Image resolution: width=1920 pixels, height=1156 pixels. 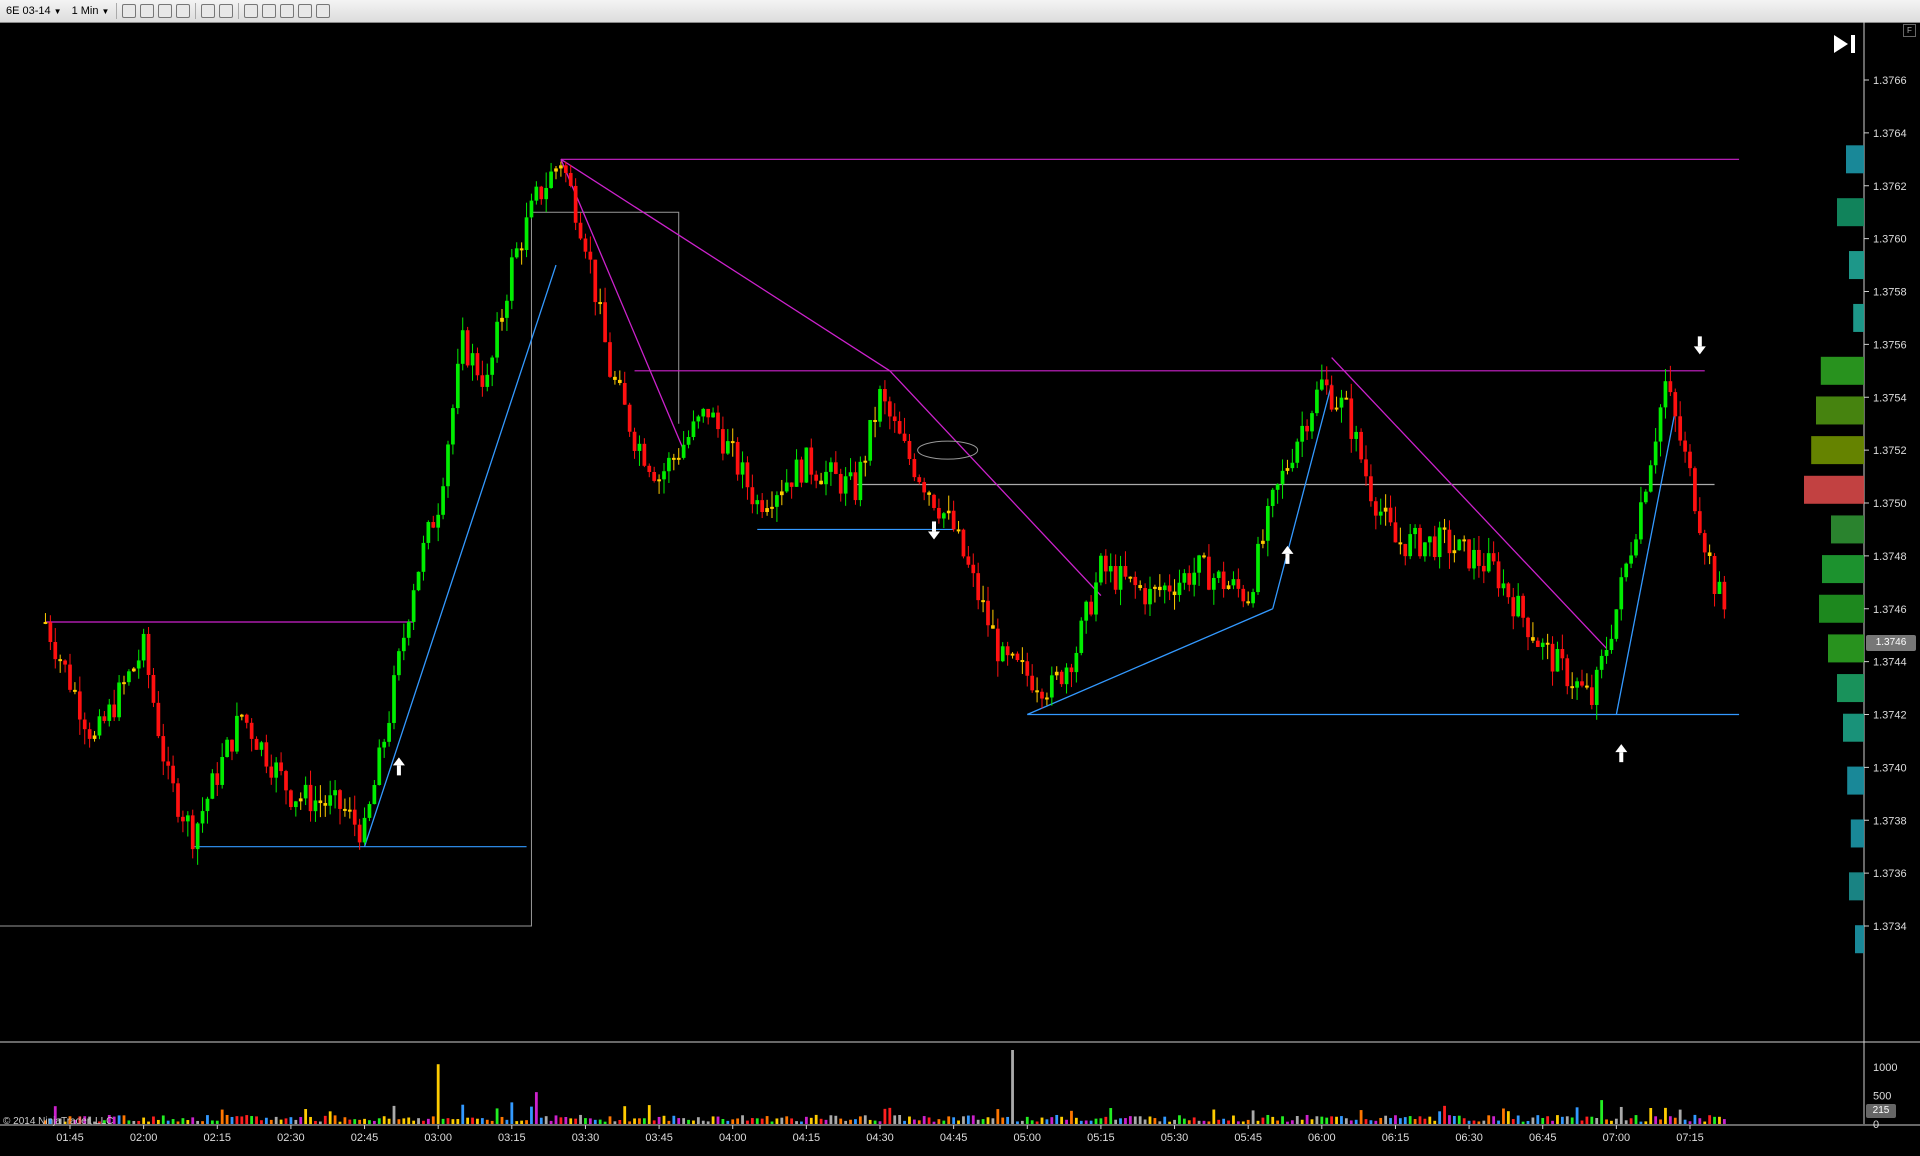 I want to click on instrument-selector: 6E 03-14 ▼, so click(x=34, y=11).